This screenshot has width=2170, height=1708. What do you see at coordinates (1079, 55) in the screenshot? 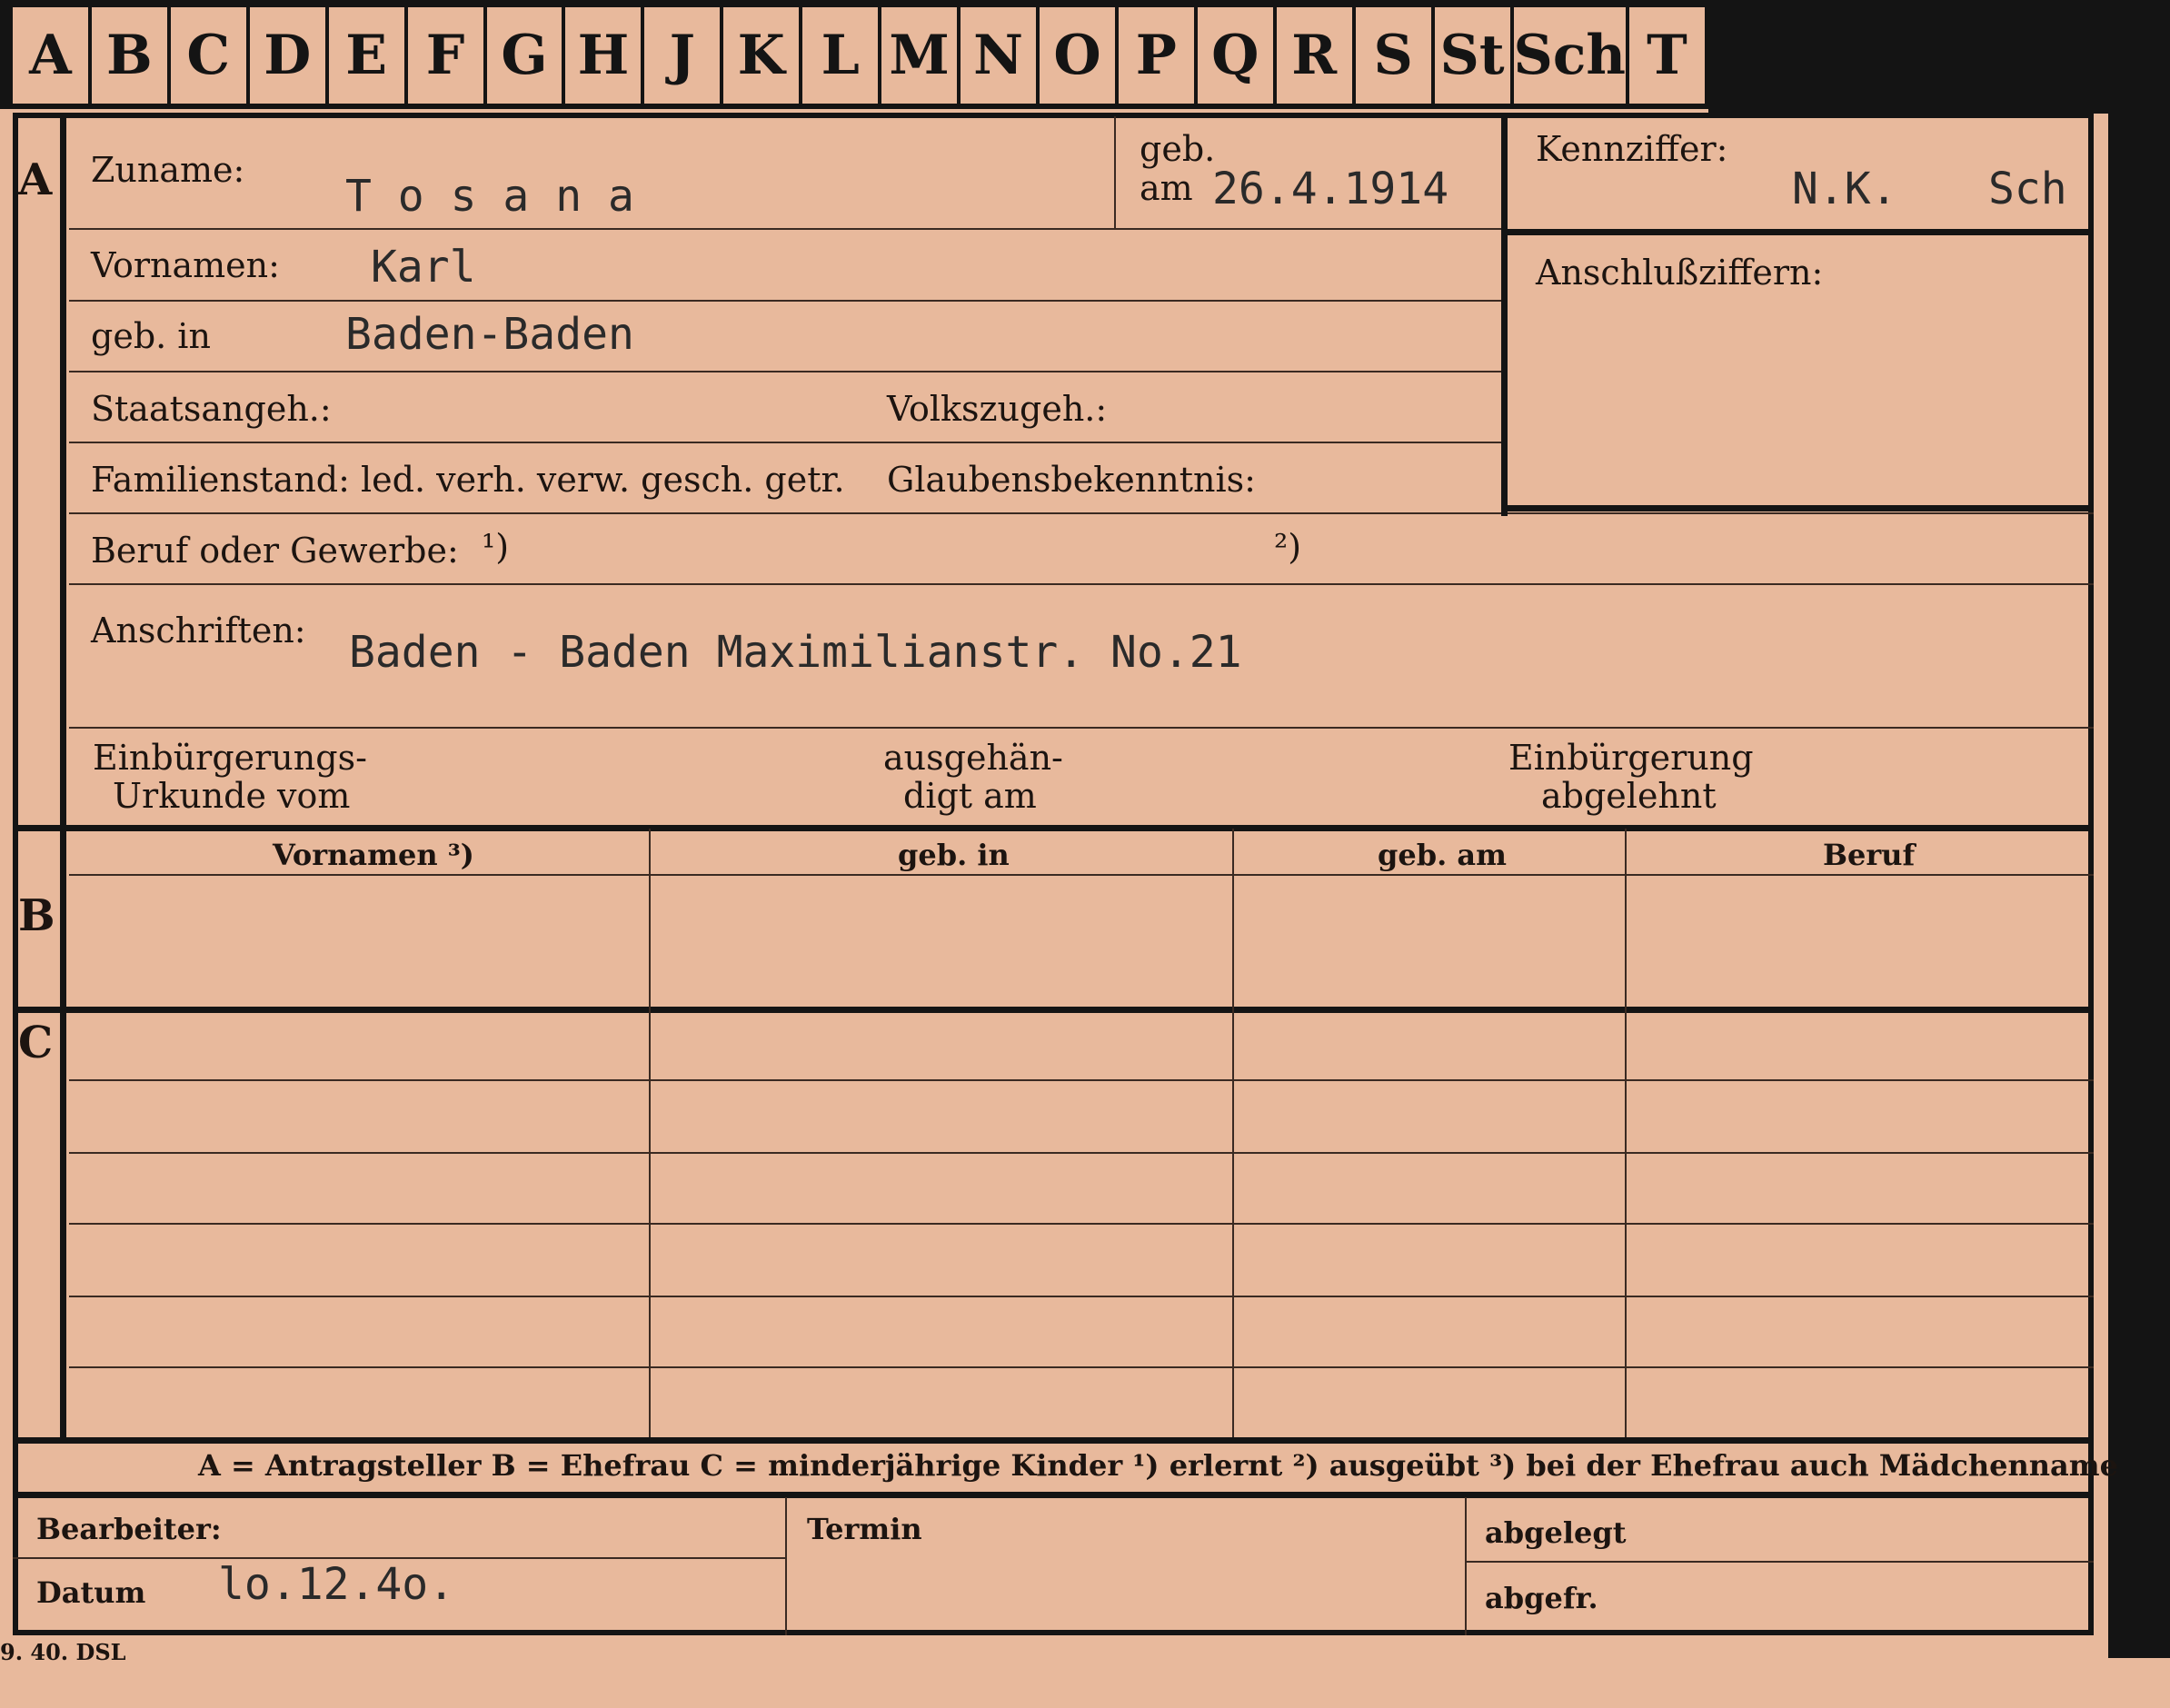
I see `index-tab: O` at bounding box center [1079, 55].